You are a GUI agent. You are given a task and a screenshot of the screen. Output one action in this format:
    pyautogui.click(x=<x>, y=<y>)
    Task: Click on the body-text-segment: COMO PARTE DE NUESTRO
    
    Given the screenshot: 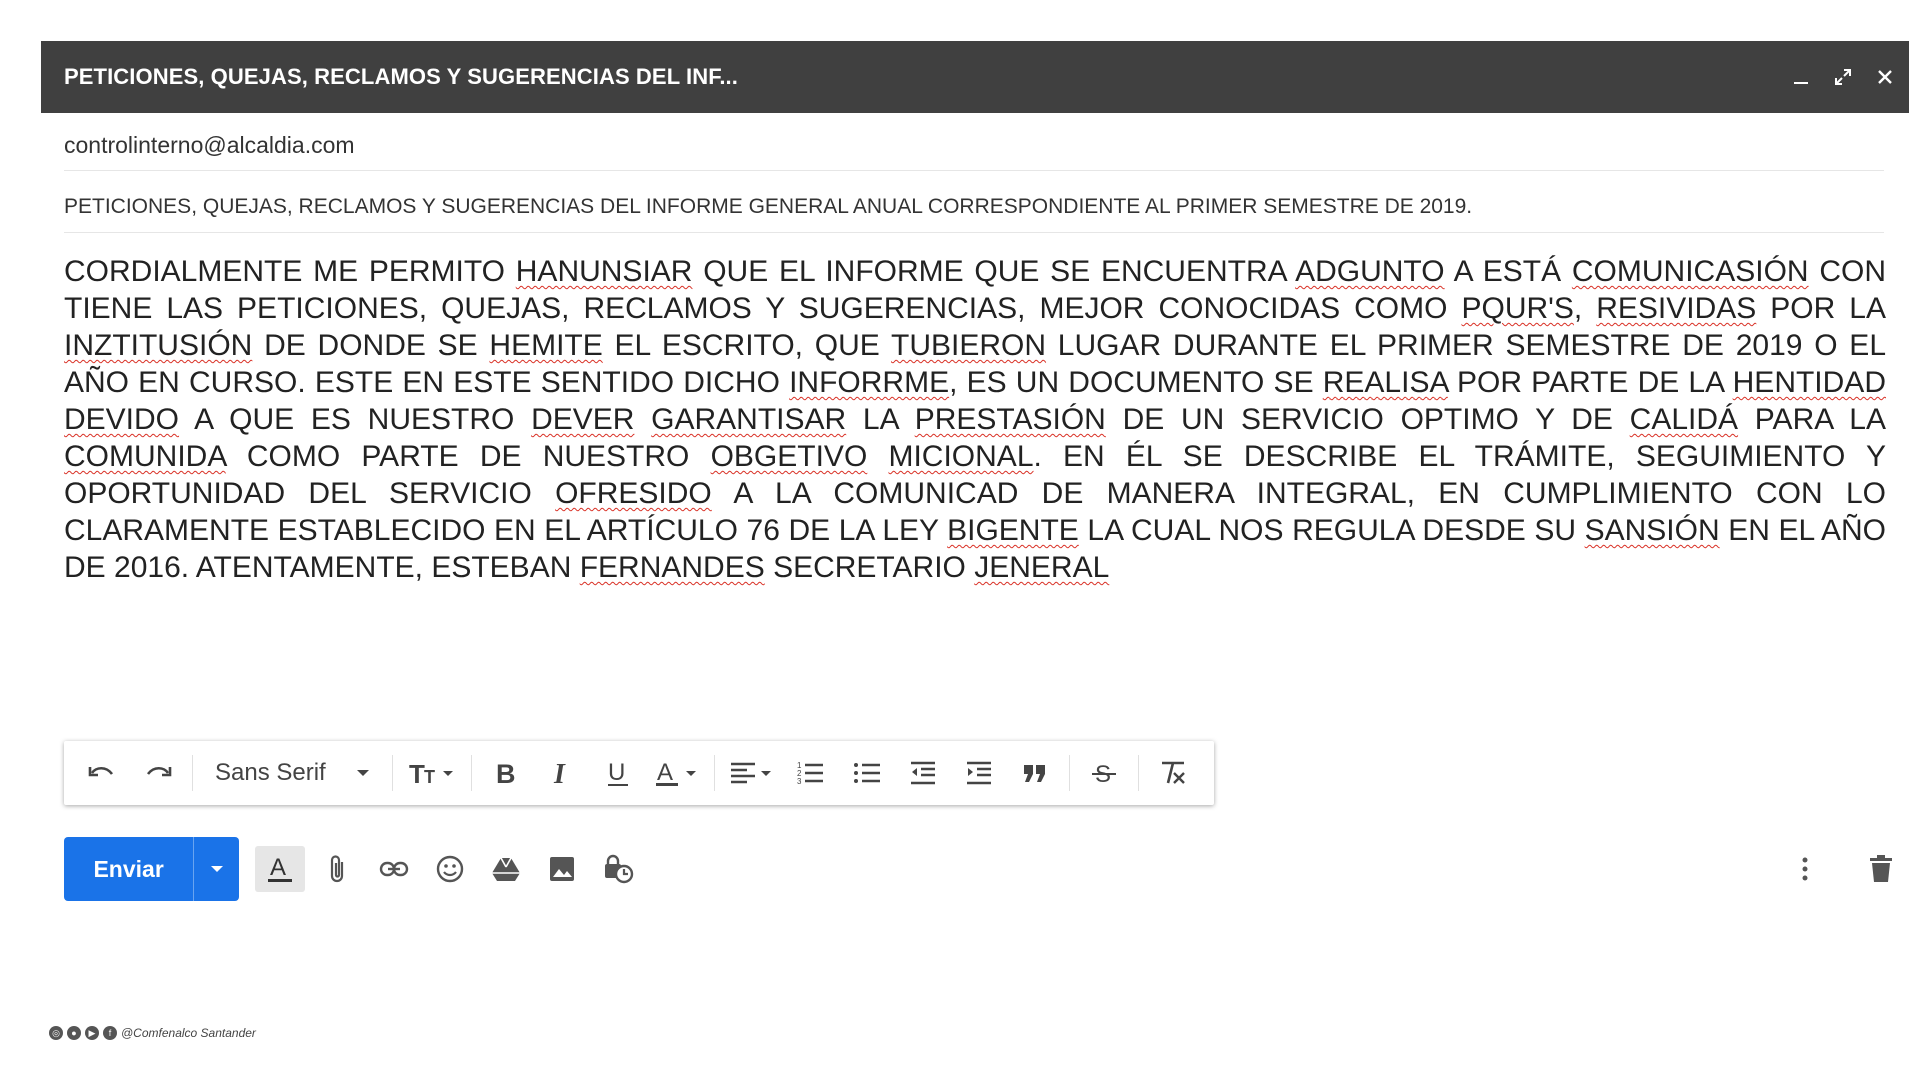 What is the action you would take?
    pyautogui.click(x=468, y=456)
    